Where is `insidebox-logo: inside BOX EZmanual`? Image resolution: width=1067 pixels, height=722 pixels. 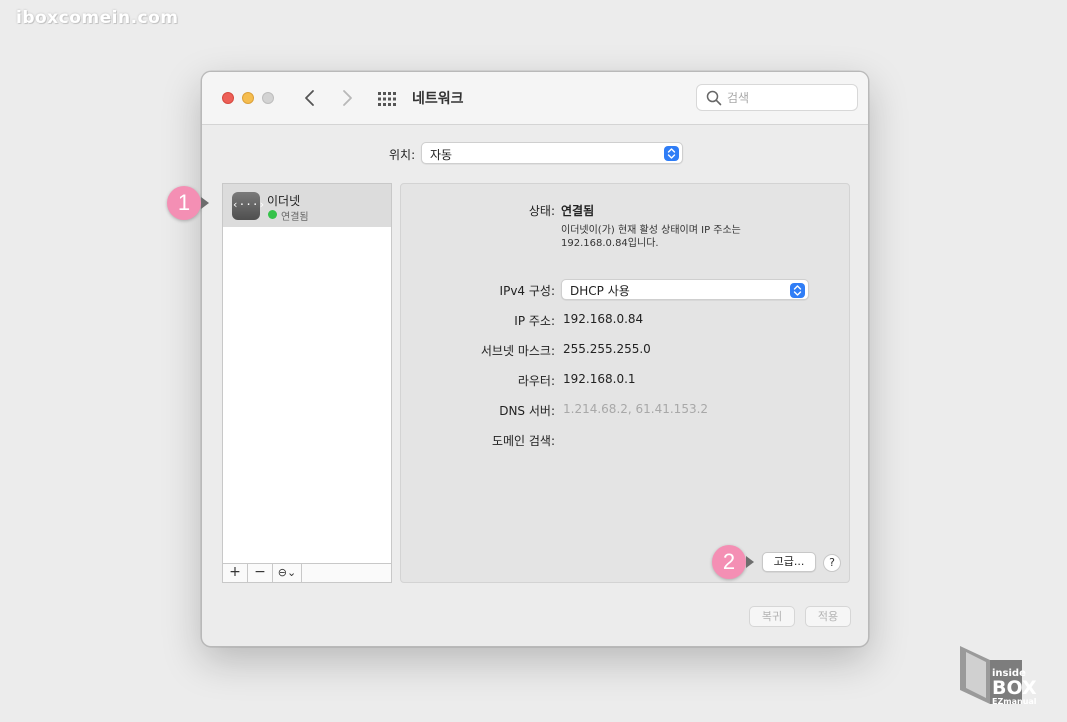
insidebox-logo: inside BOX EZmanual is located at coordinates (1006, 677).